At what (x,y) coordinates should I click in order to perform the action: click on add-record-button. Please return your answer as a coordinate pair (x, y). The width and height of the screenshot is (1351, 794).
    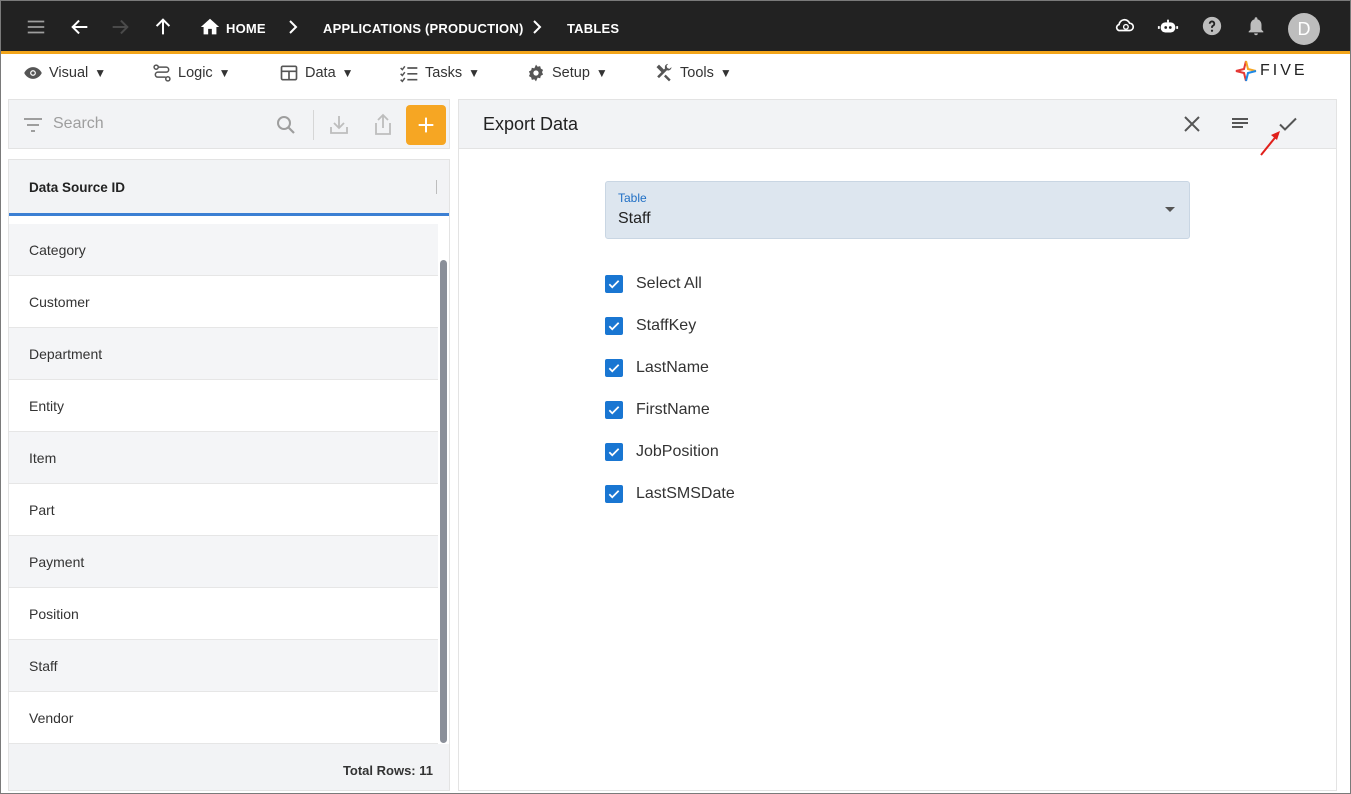
    Looking at the image, I should click on (426, 125).